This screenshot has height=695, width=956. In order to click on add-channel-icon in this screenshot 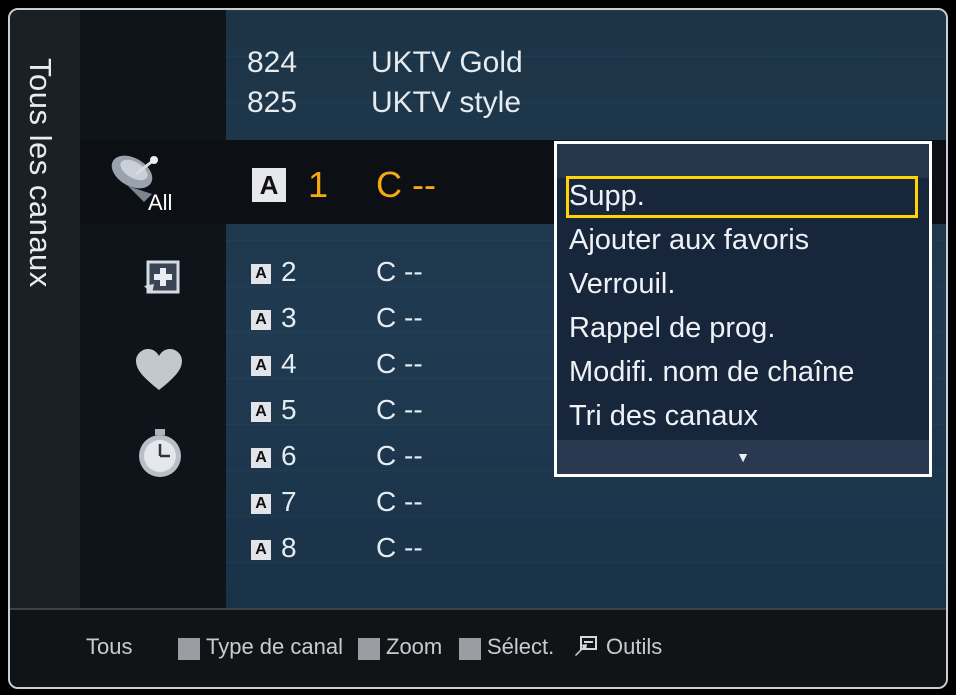, I will do `click(158, 285)`.